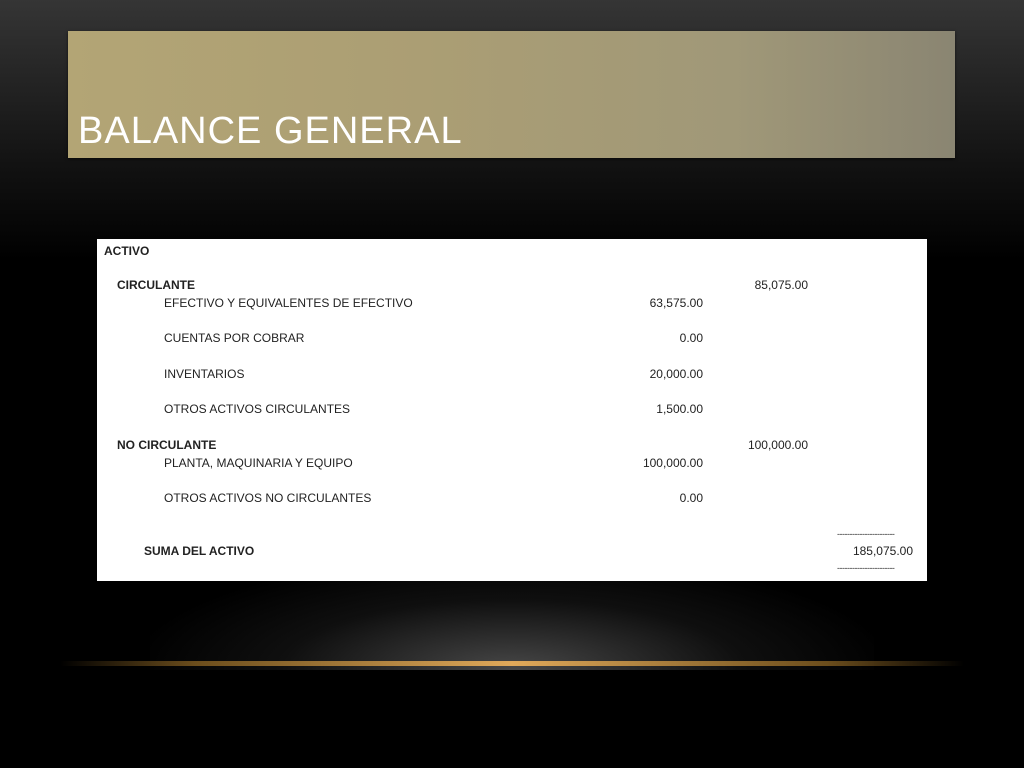 The height and width of the screenshot is (768, 1024). What do you see at coordinates (204, 374) in the screenshot?
I see `line-item-label: INVENTARIOS` at bounding box center [204, 374].